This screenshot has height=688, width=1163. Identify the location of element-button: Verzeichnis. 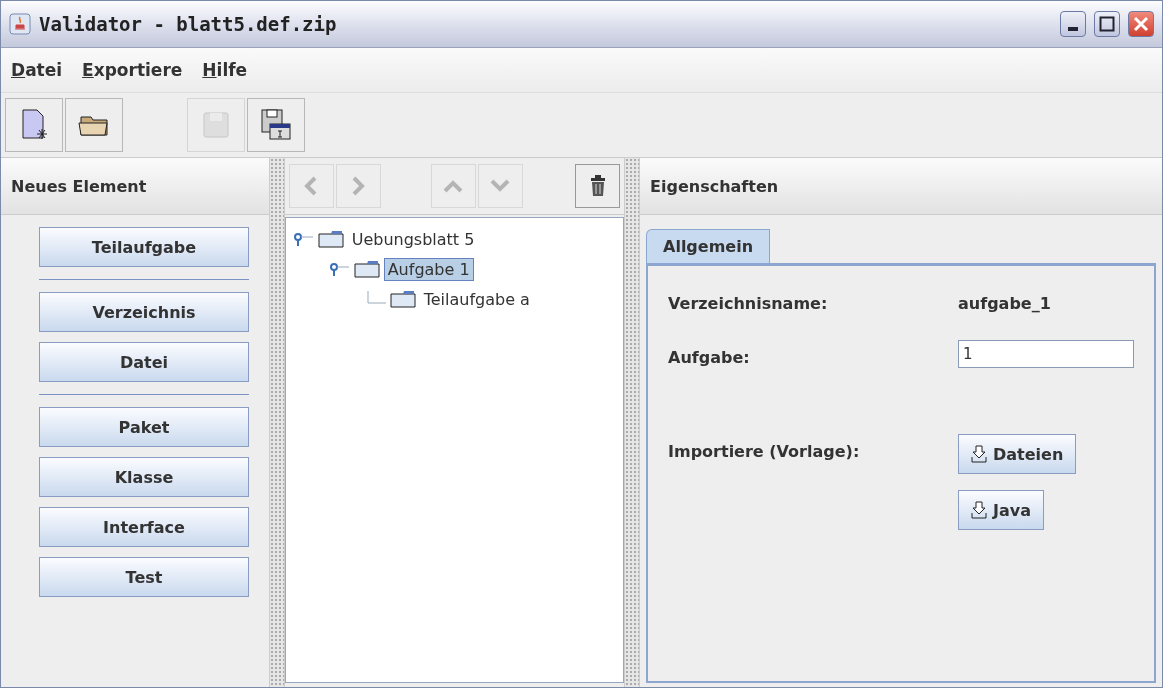
(144, 312).